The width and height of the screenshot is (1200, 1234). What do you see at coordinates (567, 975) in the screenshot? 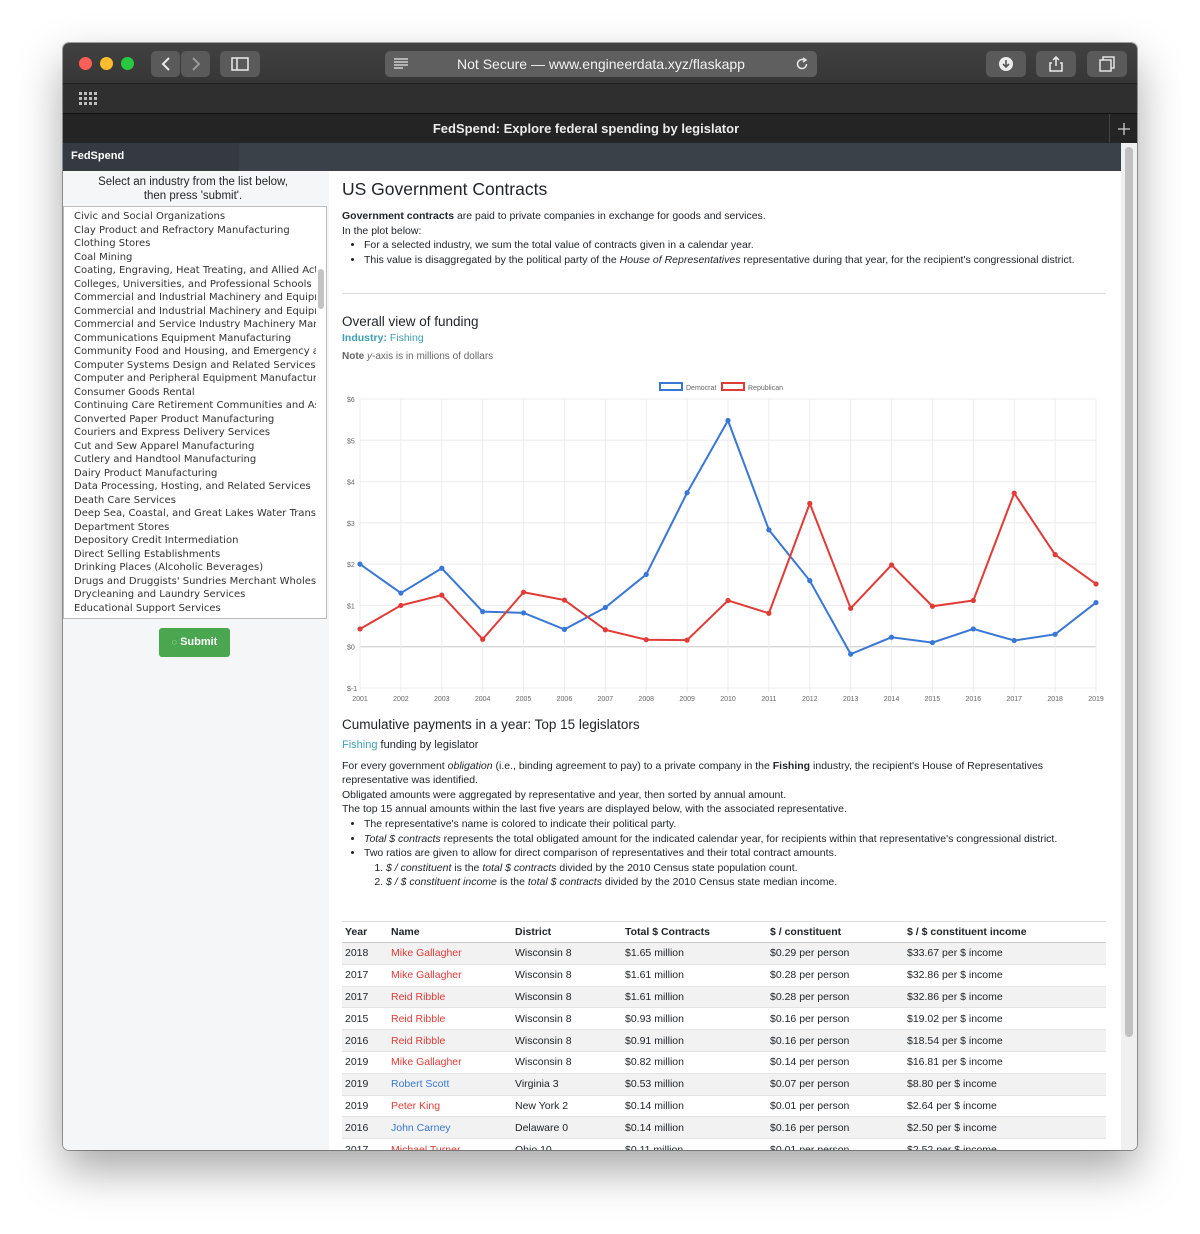
I see `cell-district: Wisconsin 8` at bounding box center [567, 975].